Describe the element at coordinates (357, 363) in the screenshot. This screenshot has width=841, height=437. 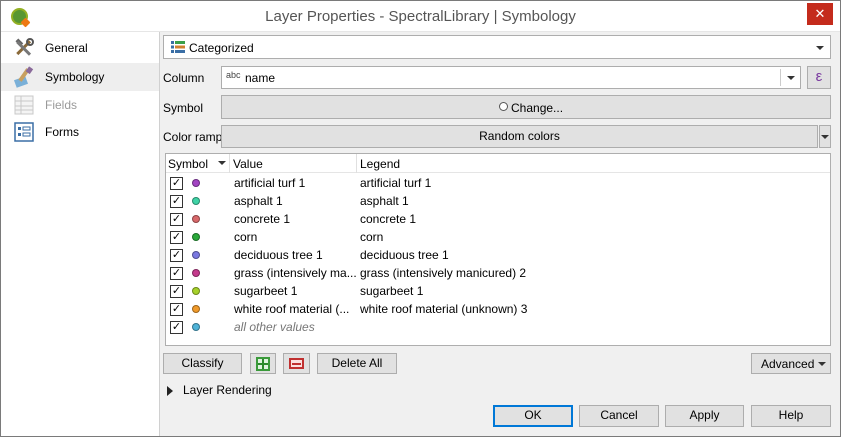
I see `delete-all-button: Delete All` at that location.